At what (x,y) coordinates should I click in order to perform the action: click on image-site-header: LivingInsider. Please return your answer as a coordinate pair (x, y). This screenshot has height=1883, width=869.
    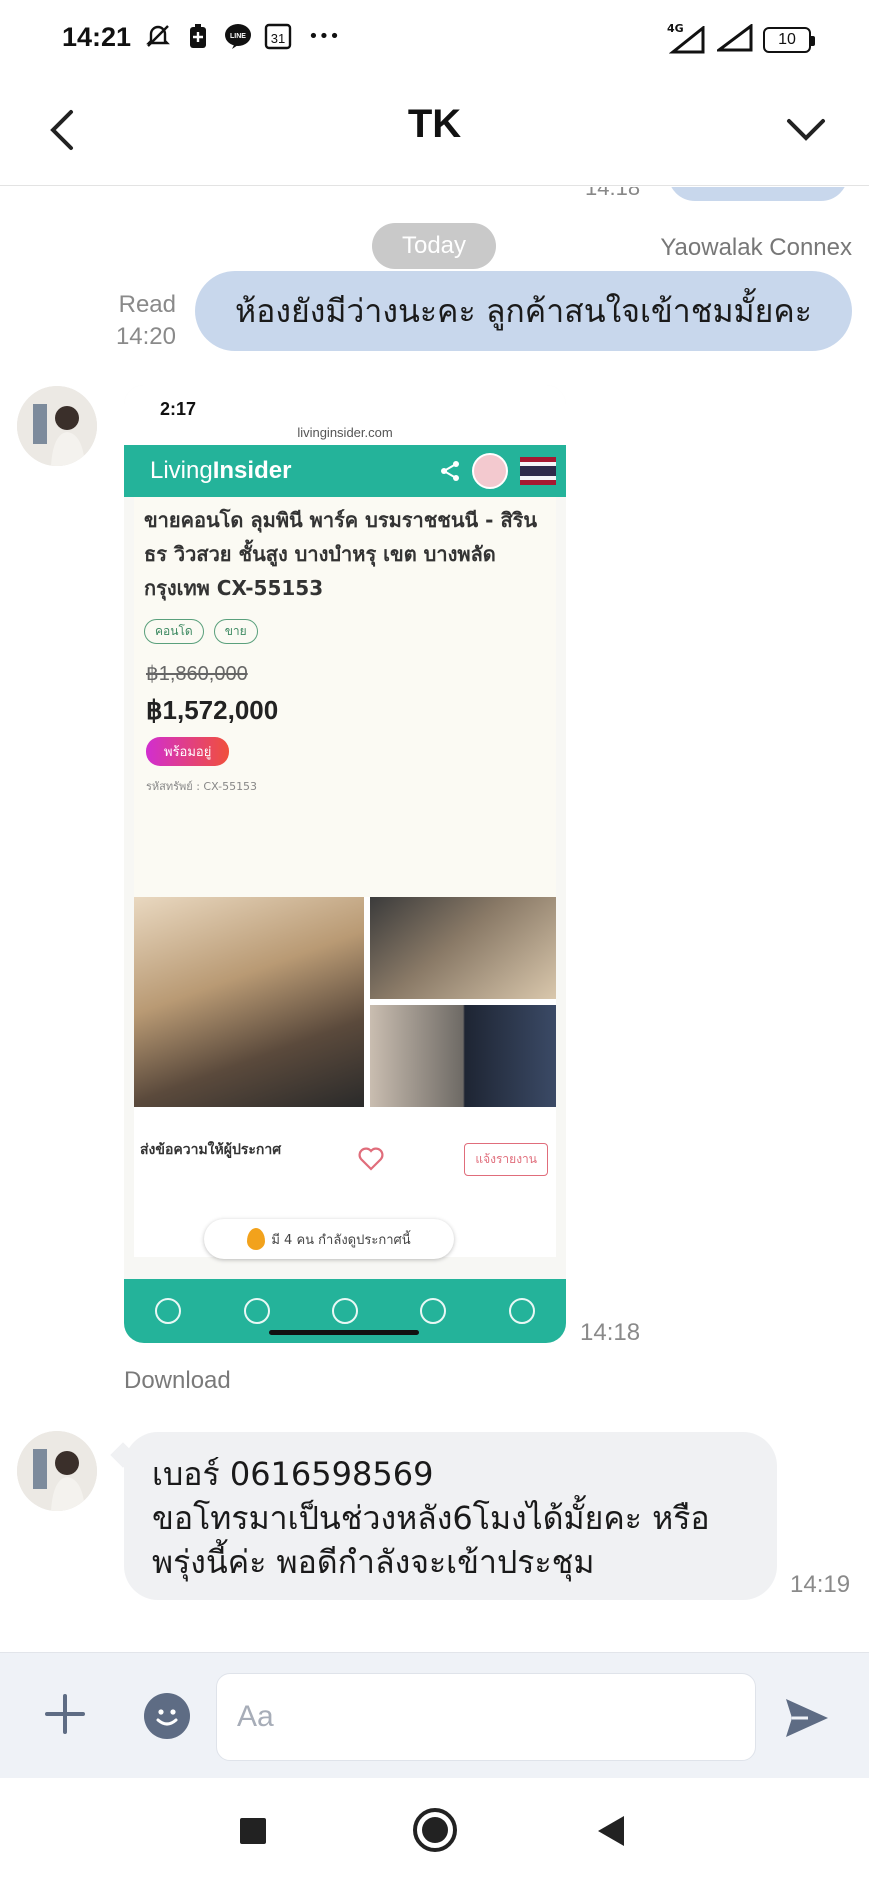
    Looking at the image, I should click on (345, 471).